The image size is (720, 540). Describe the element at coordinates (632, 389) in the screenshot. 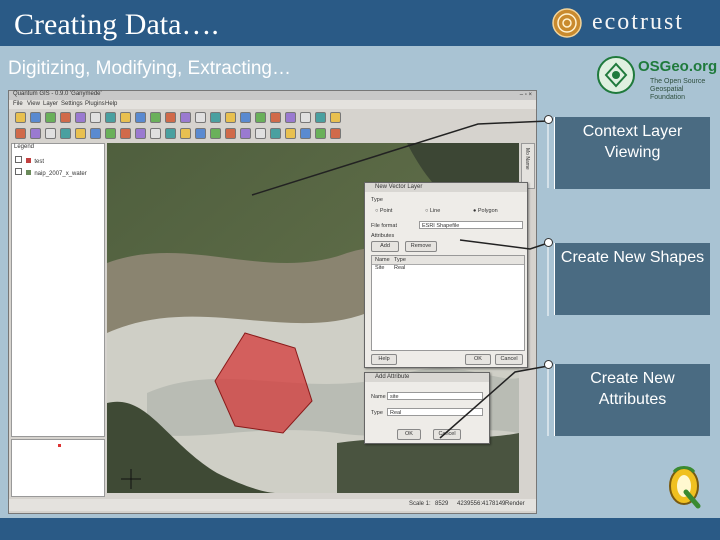

I see `callout-create-attributes-text: Create New Attributes` at that location.